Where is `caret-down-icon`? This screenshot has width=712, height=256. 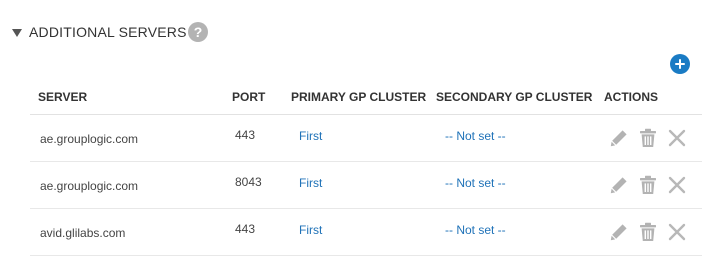
caret-down-icon is located at coordinates (17, 32).